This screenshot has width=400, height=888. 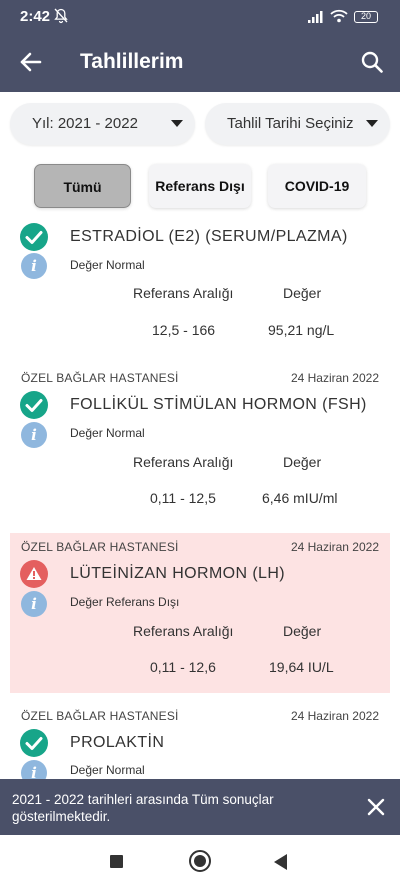 What do you see at coordinates (184, 330) in the screenshot?
I see `reference-range: 12,5 - 166` at bounding box center [184, 330].